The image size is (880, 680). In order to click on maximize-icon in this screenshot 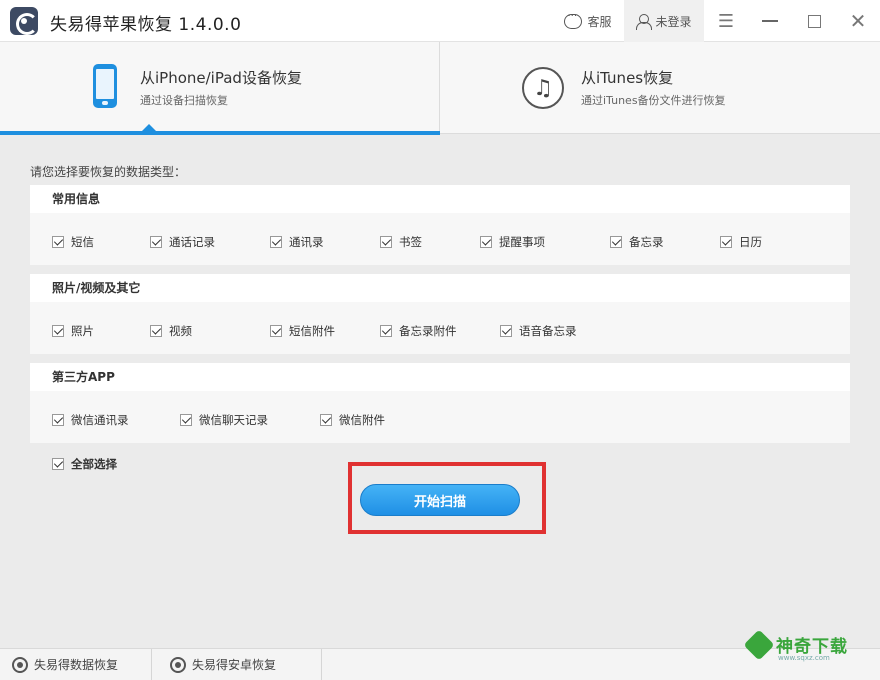, I will do `click(814, 21)`.